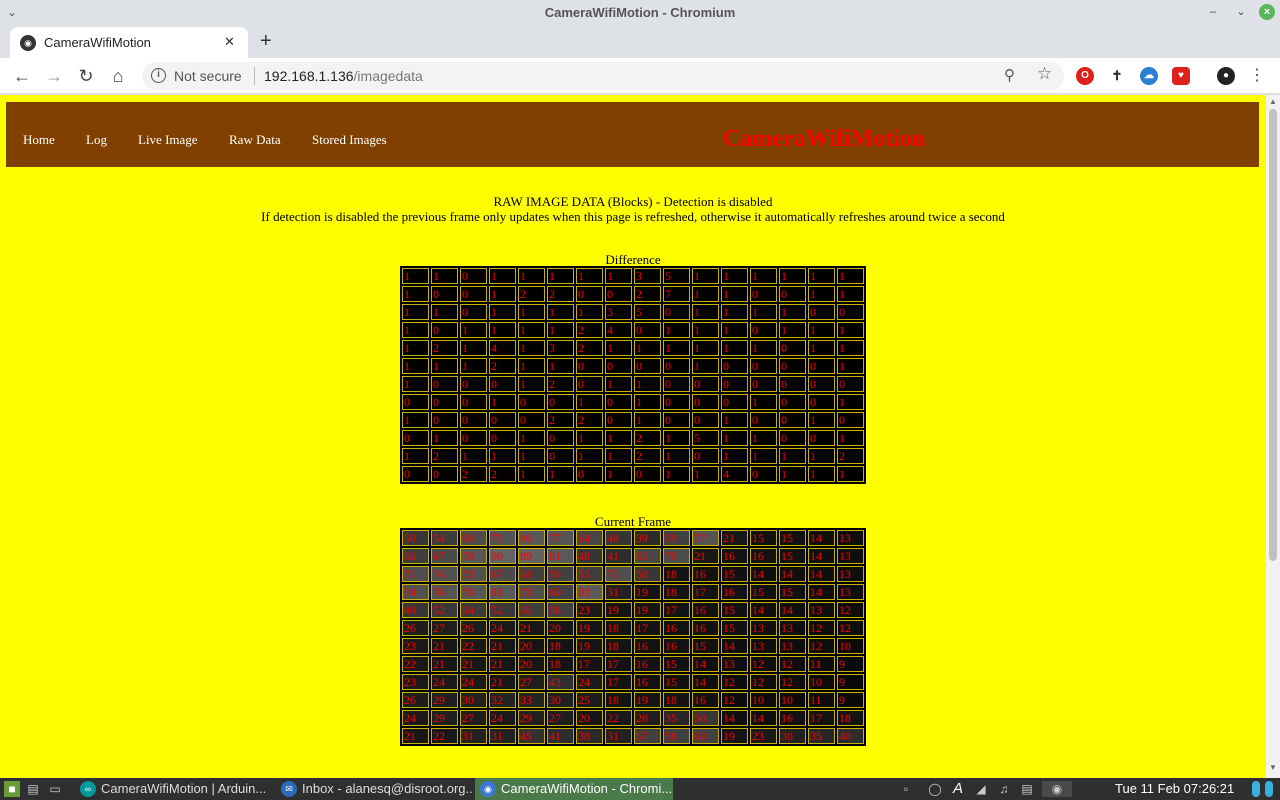 This screenshot has height=800, width=1280. Describe the element at coordinates (618, 592) in the screenshot. I see `grid-cell: 31` at that location.